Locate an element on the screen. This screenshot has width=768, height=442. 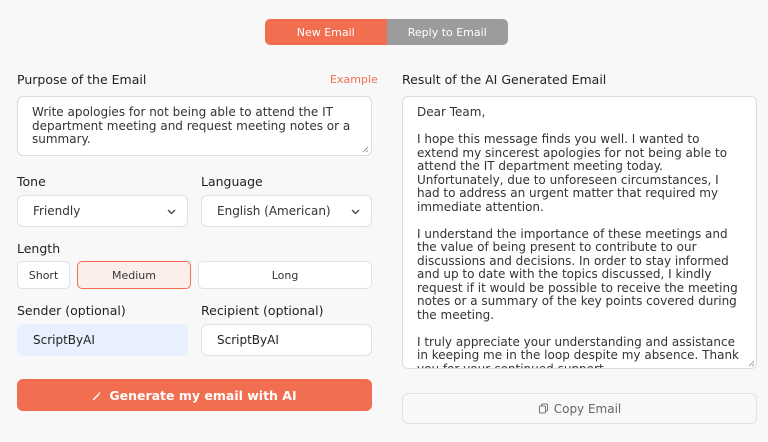
language-value: English (American) is located at coordinates (274, 211).